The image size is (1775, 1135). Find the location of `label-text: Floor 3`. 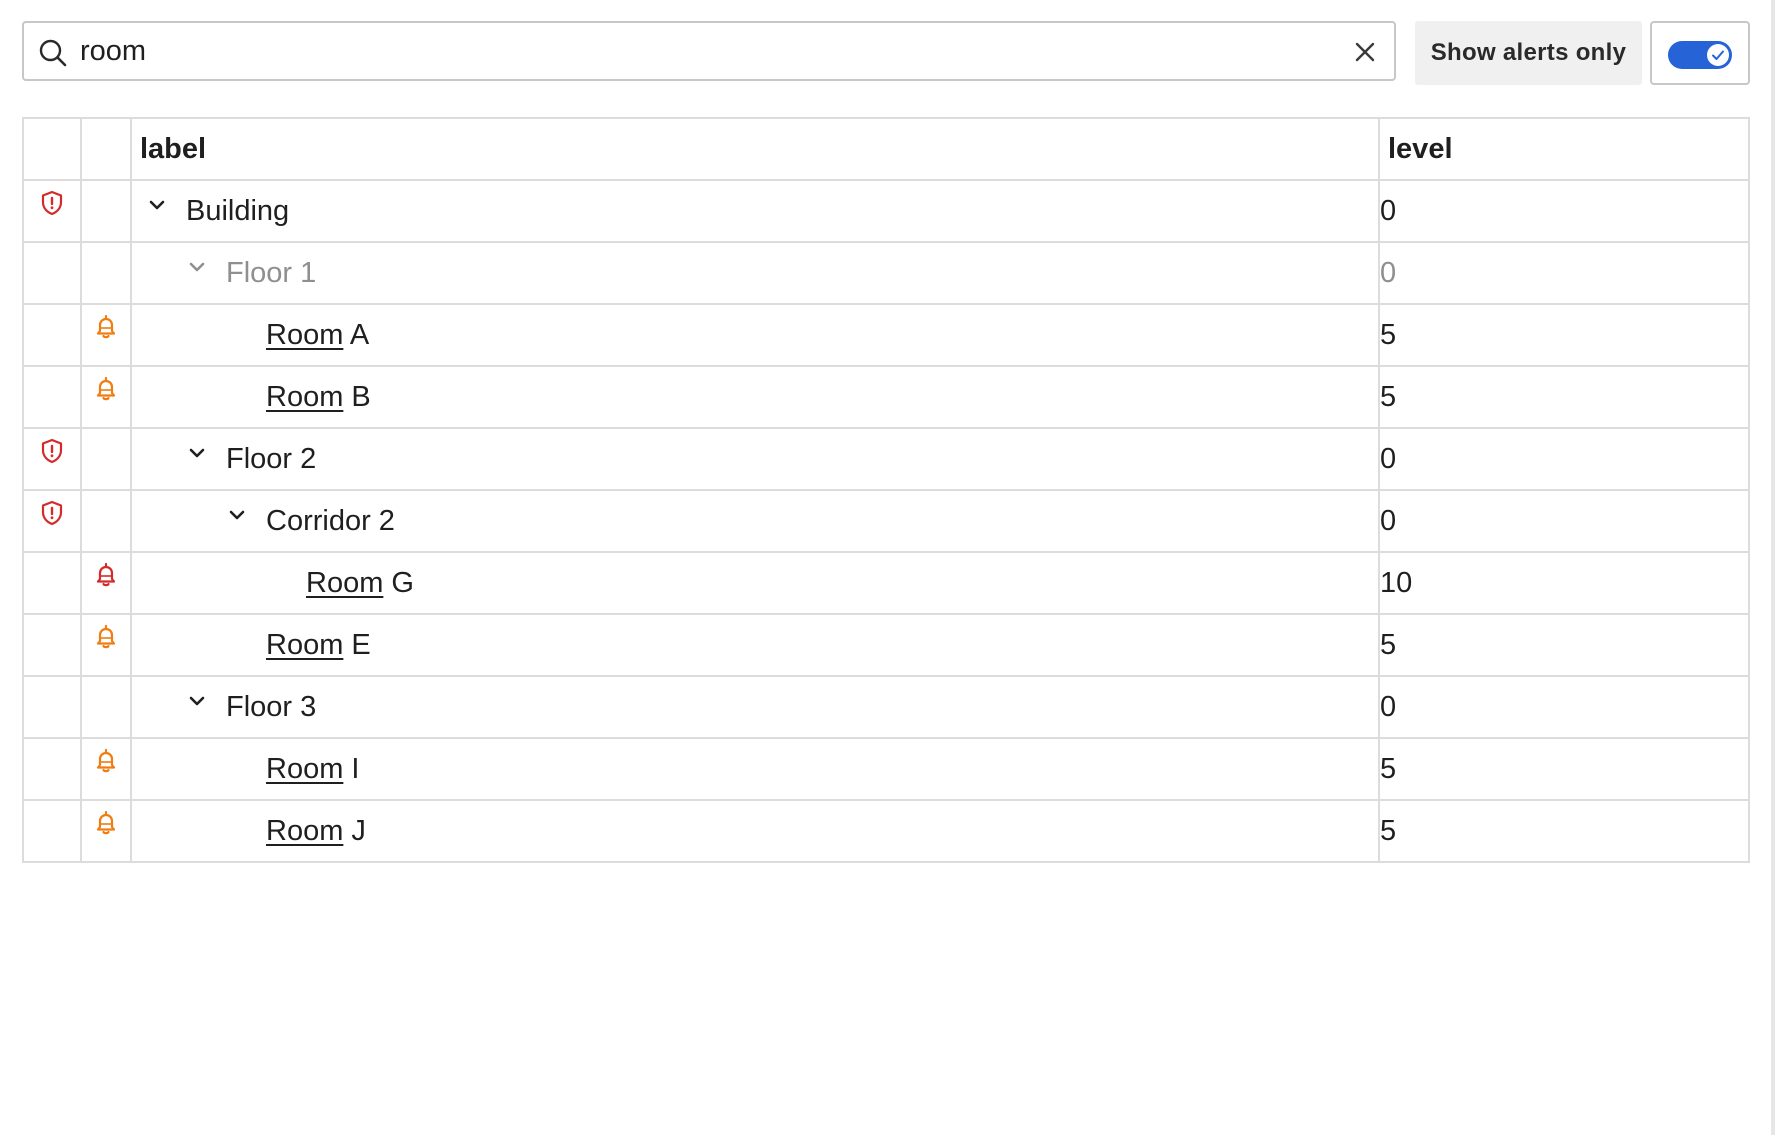

label-text: Floor 3 is located at coordinates (271, 706).